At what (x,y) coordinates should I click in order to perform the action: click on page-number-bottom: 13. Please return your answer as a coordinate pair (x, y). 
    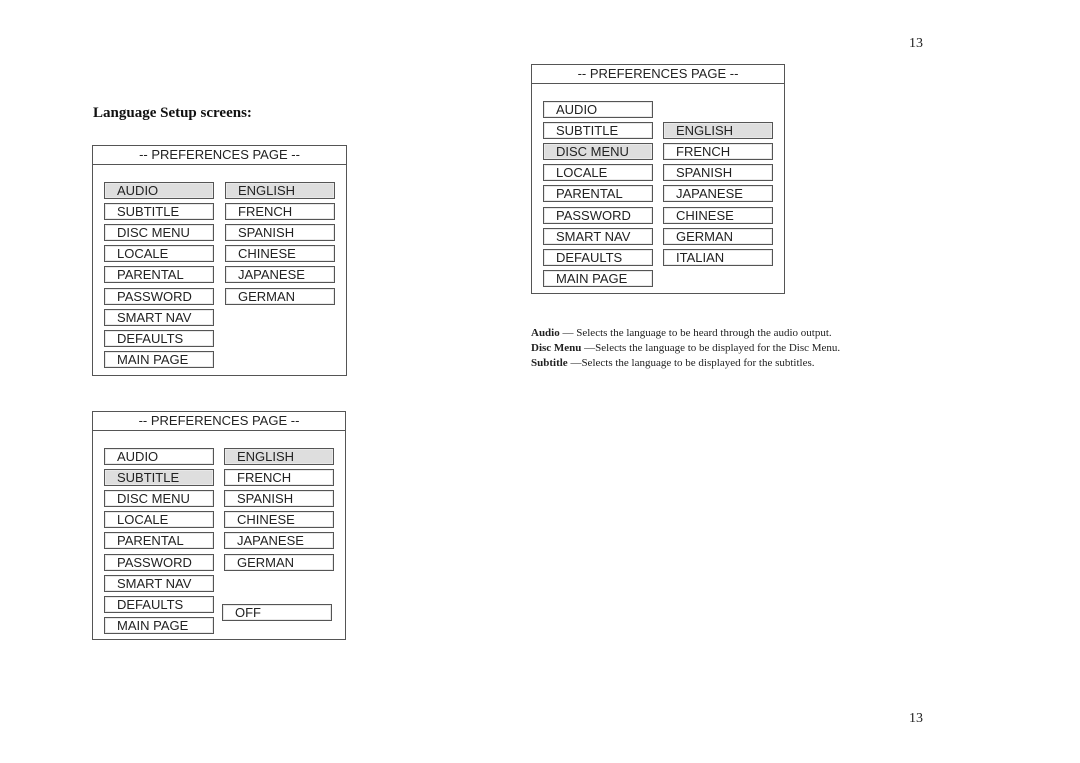
    Looking at the image, I should click on (916, 718).